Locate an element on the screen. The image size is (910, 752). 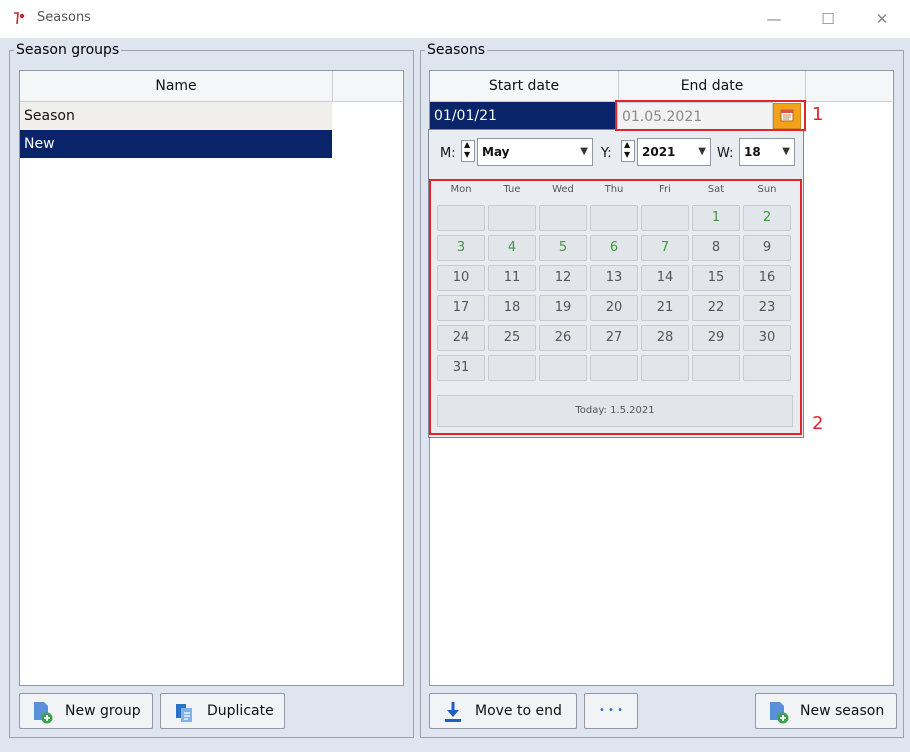
duplicate-label: Duplicate is located at coordinates (240, 711).